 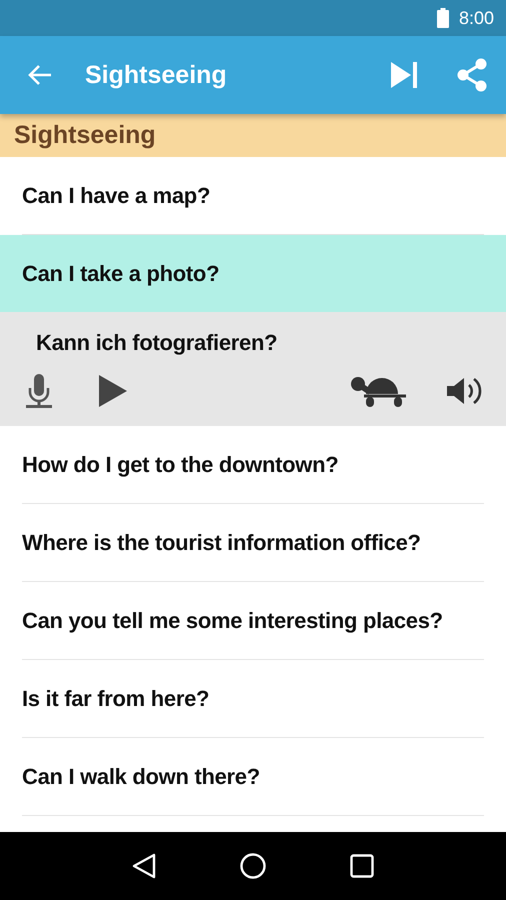 What do you see at coordinates (253, 543) in the screenshot?
I see `phrase-item: Where is the tourist information office?` at bounding box center [253, 543].